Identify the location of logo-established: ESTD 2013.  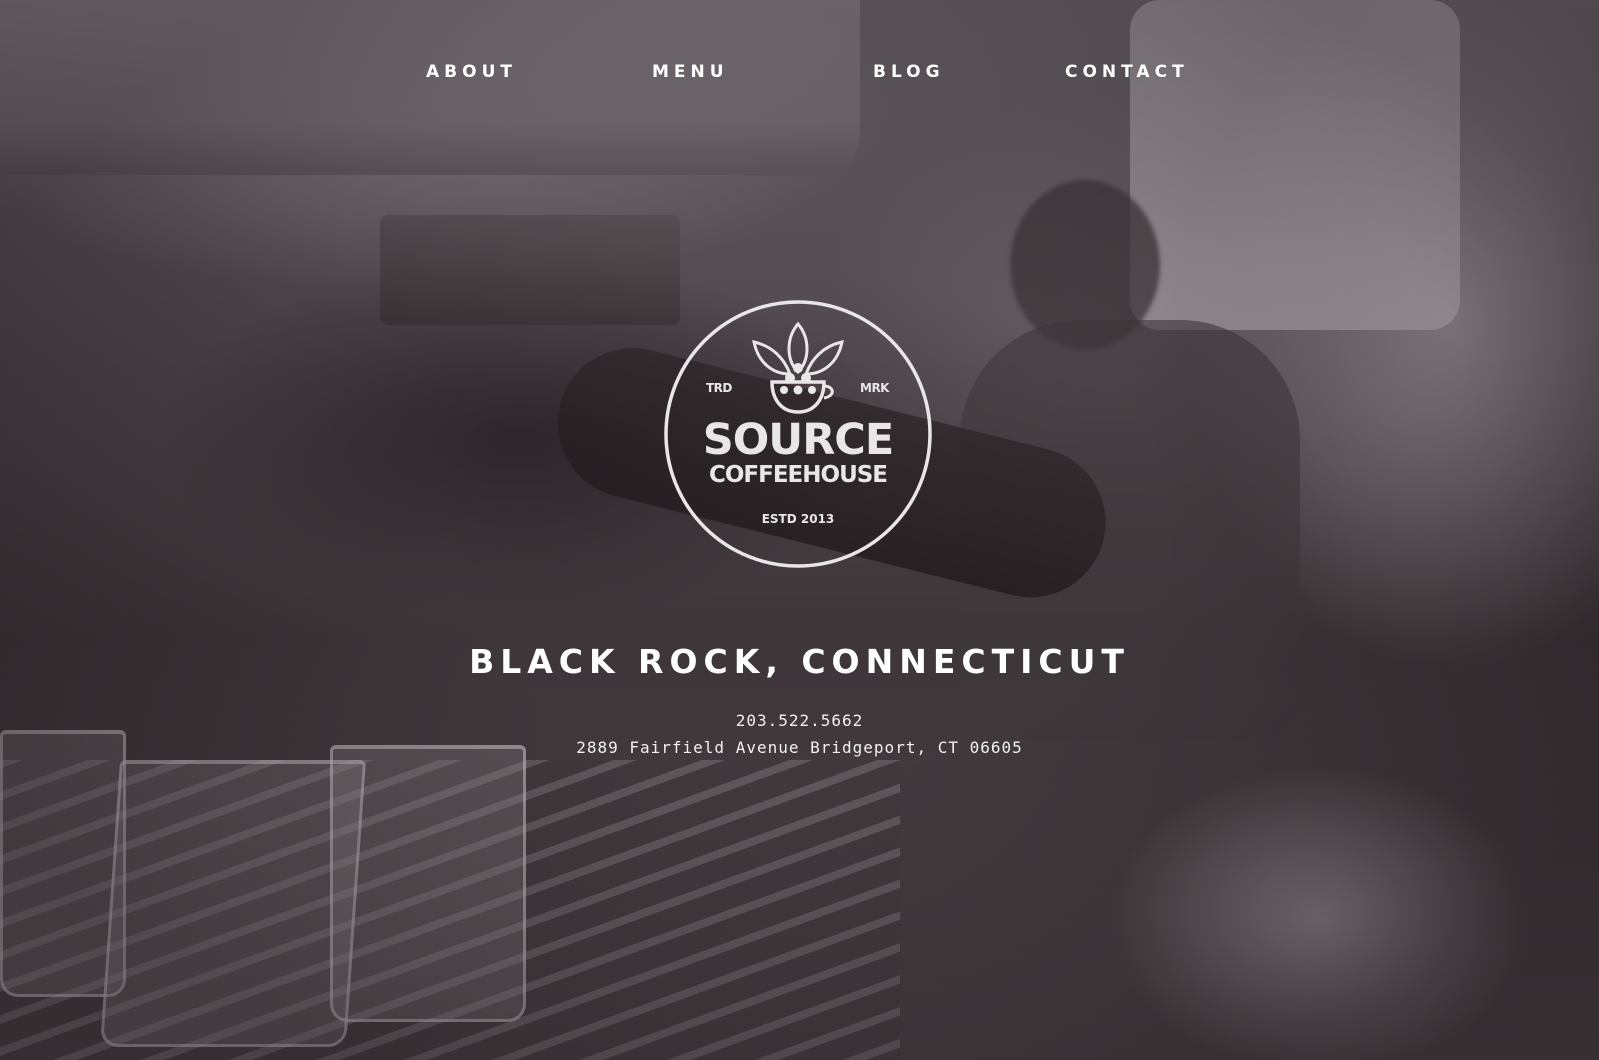
(798, 519).